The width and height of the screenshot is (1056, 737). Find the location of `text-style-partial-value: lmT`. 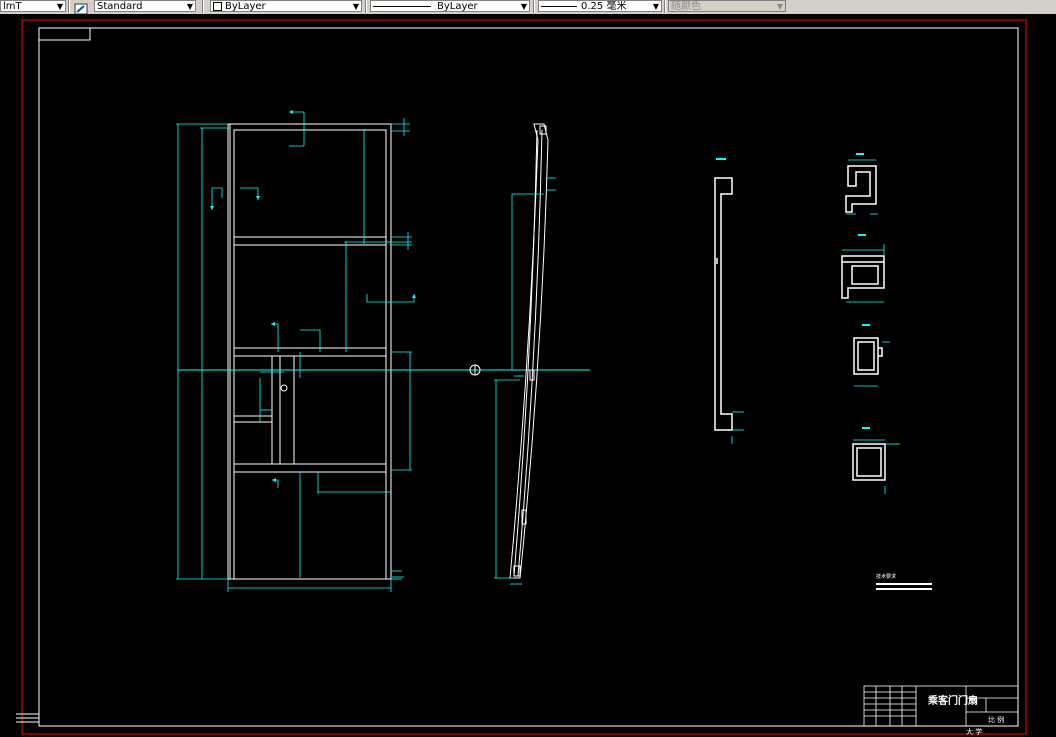

text-style-partial-value: lmT is located at coordinates (12, 6).